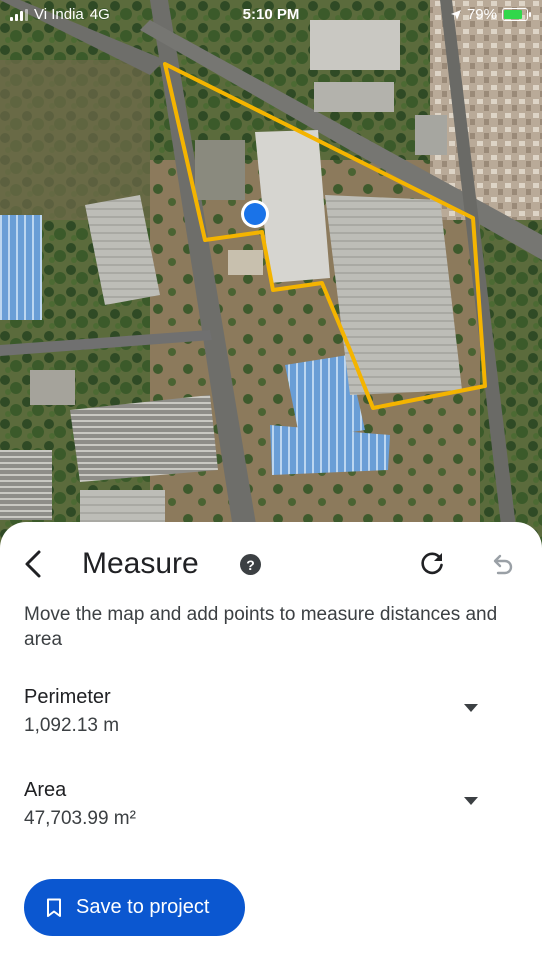 The width and height of the screenshot is (542, 965). I want to click on area-value: 47,703.99 m², so click(80, 818).